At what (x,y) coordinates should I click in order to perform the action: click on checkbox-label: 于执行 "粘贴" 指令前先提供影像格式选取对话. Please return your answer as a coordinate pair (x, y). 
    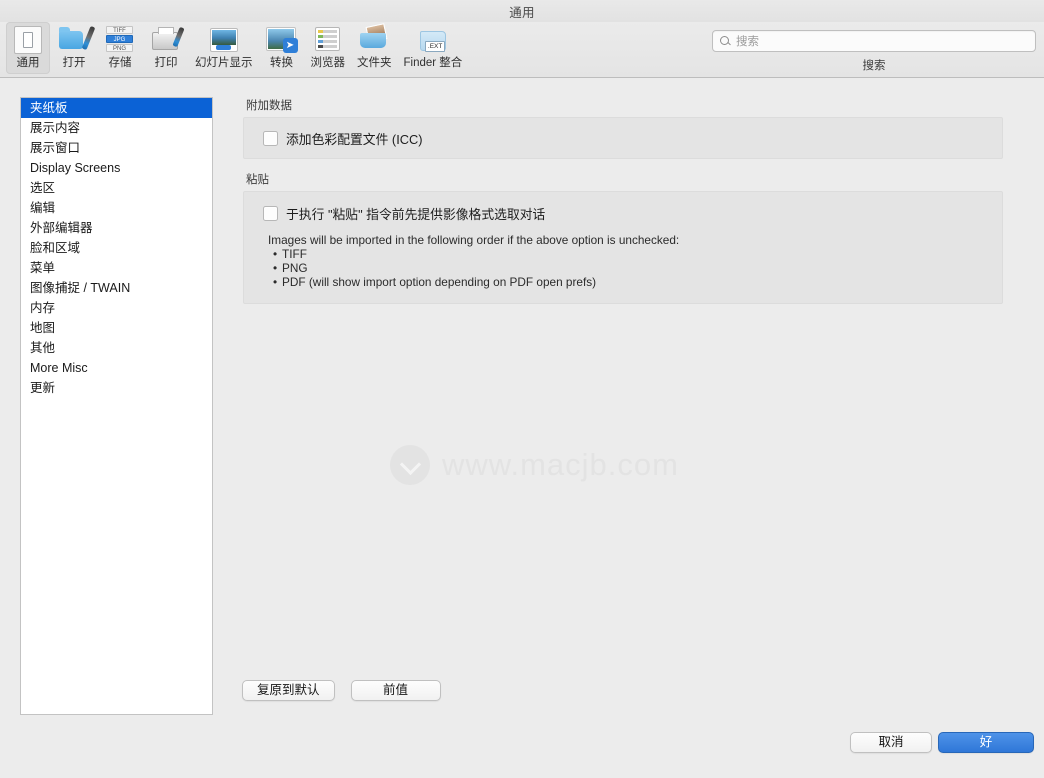
    Looking at the image, I should click on (416, 214).